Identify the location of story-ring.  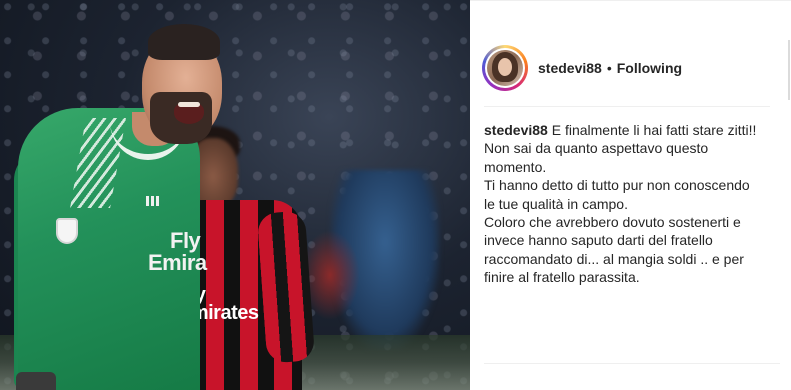
(505, 68).